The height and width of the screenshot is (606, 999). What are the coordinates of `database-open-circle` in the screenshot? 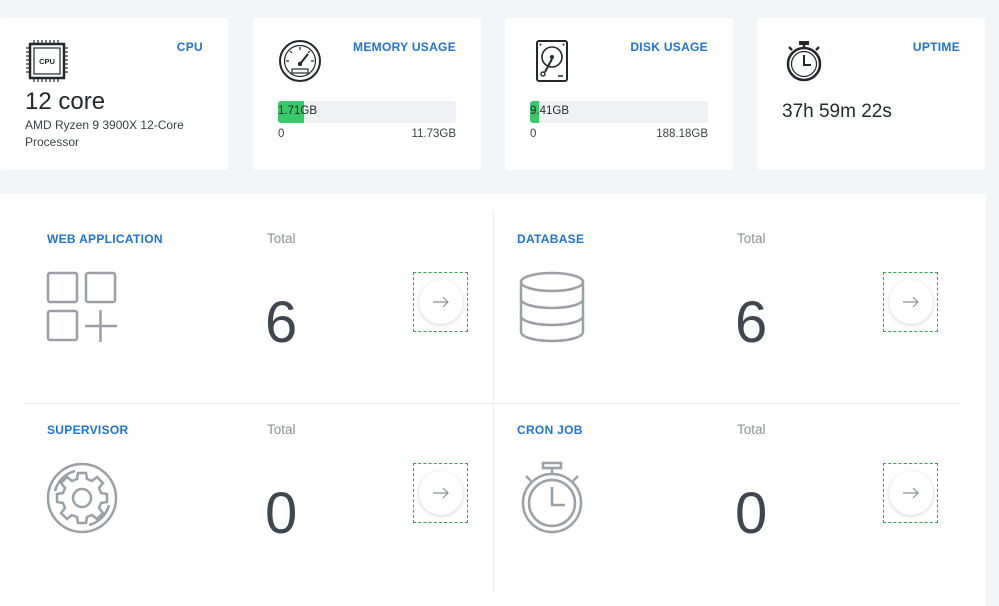 It's located at (910, 302).